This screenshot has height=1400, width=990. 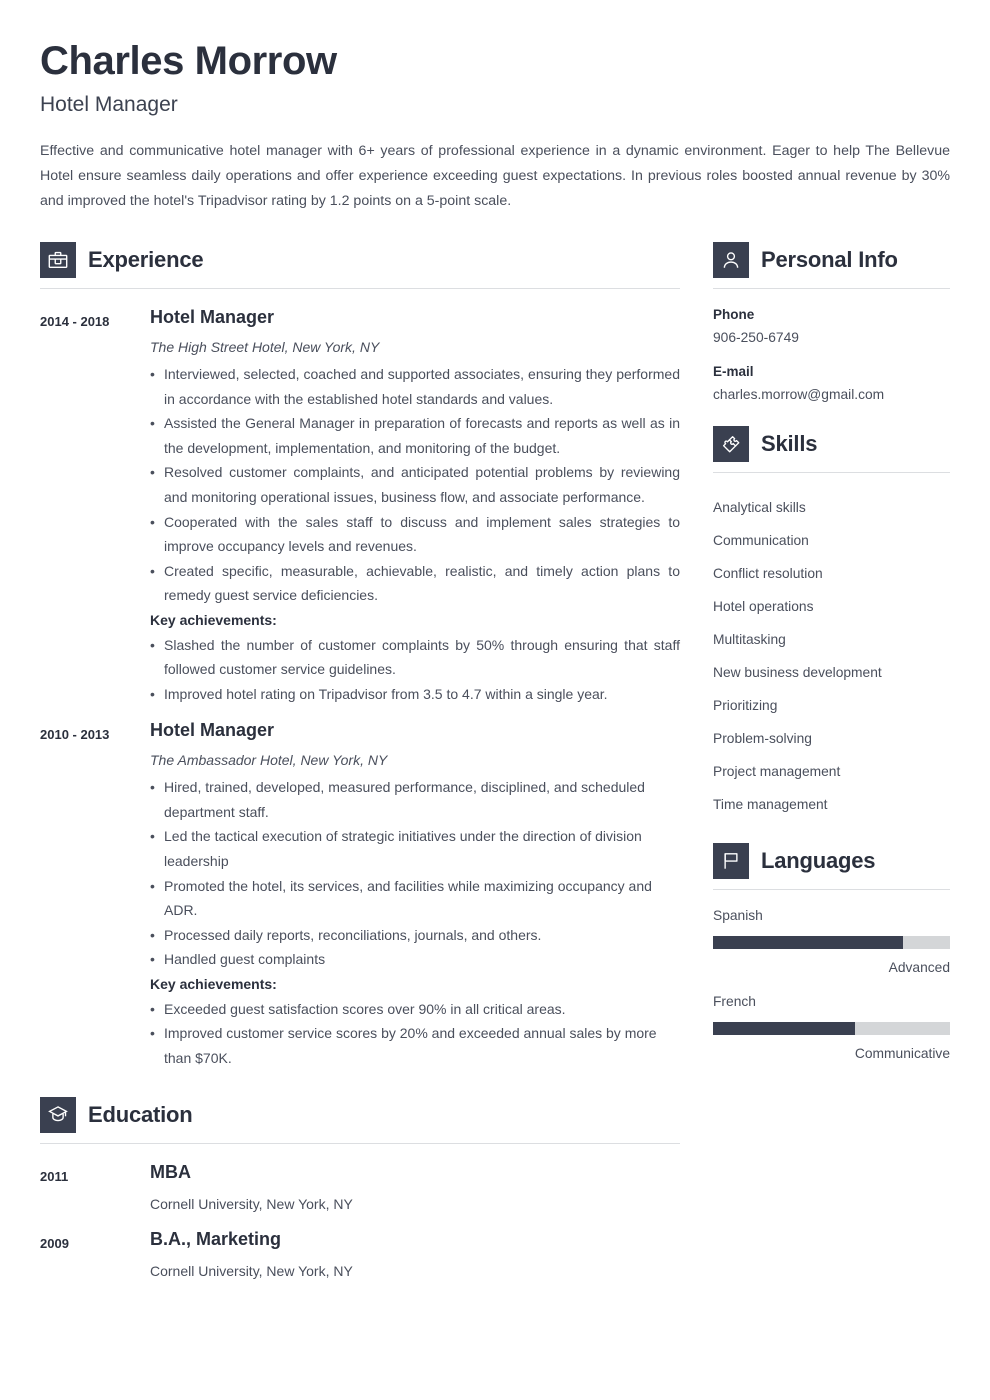 I want to click on email-label: E-mail, so click(x=733, y=371).